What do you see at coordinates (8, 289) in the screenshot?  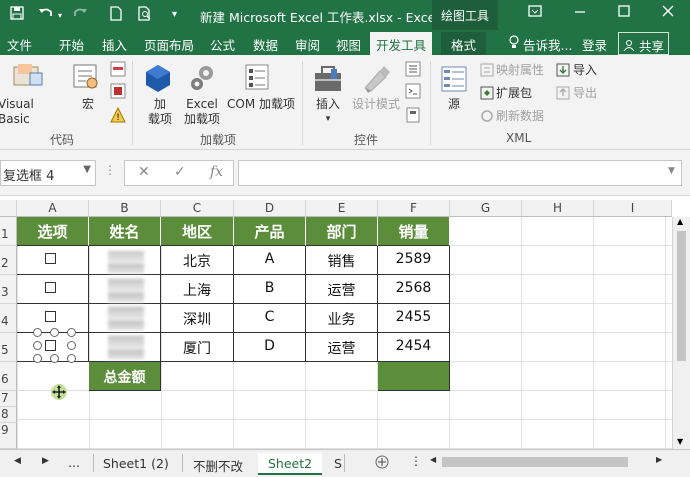 I see `row-header: 3` at bounding box center [8, 289].